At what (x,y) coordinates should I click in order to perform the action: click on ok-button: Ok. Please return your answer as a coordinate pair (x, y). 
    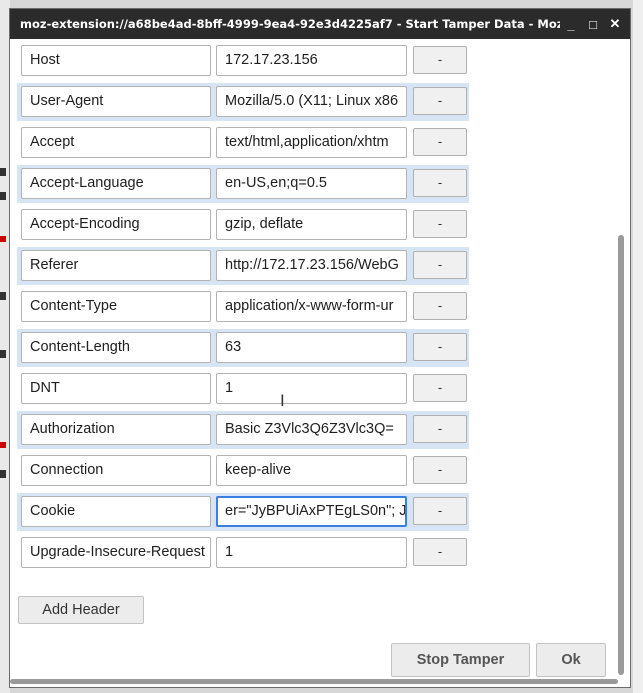
    Looking at the image, I should click on (571, 660).